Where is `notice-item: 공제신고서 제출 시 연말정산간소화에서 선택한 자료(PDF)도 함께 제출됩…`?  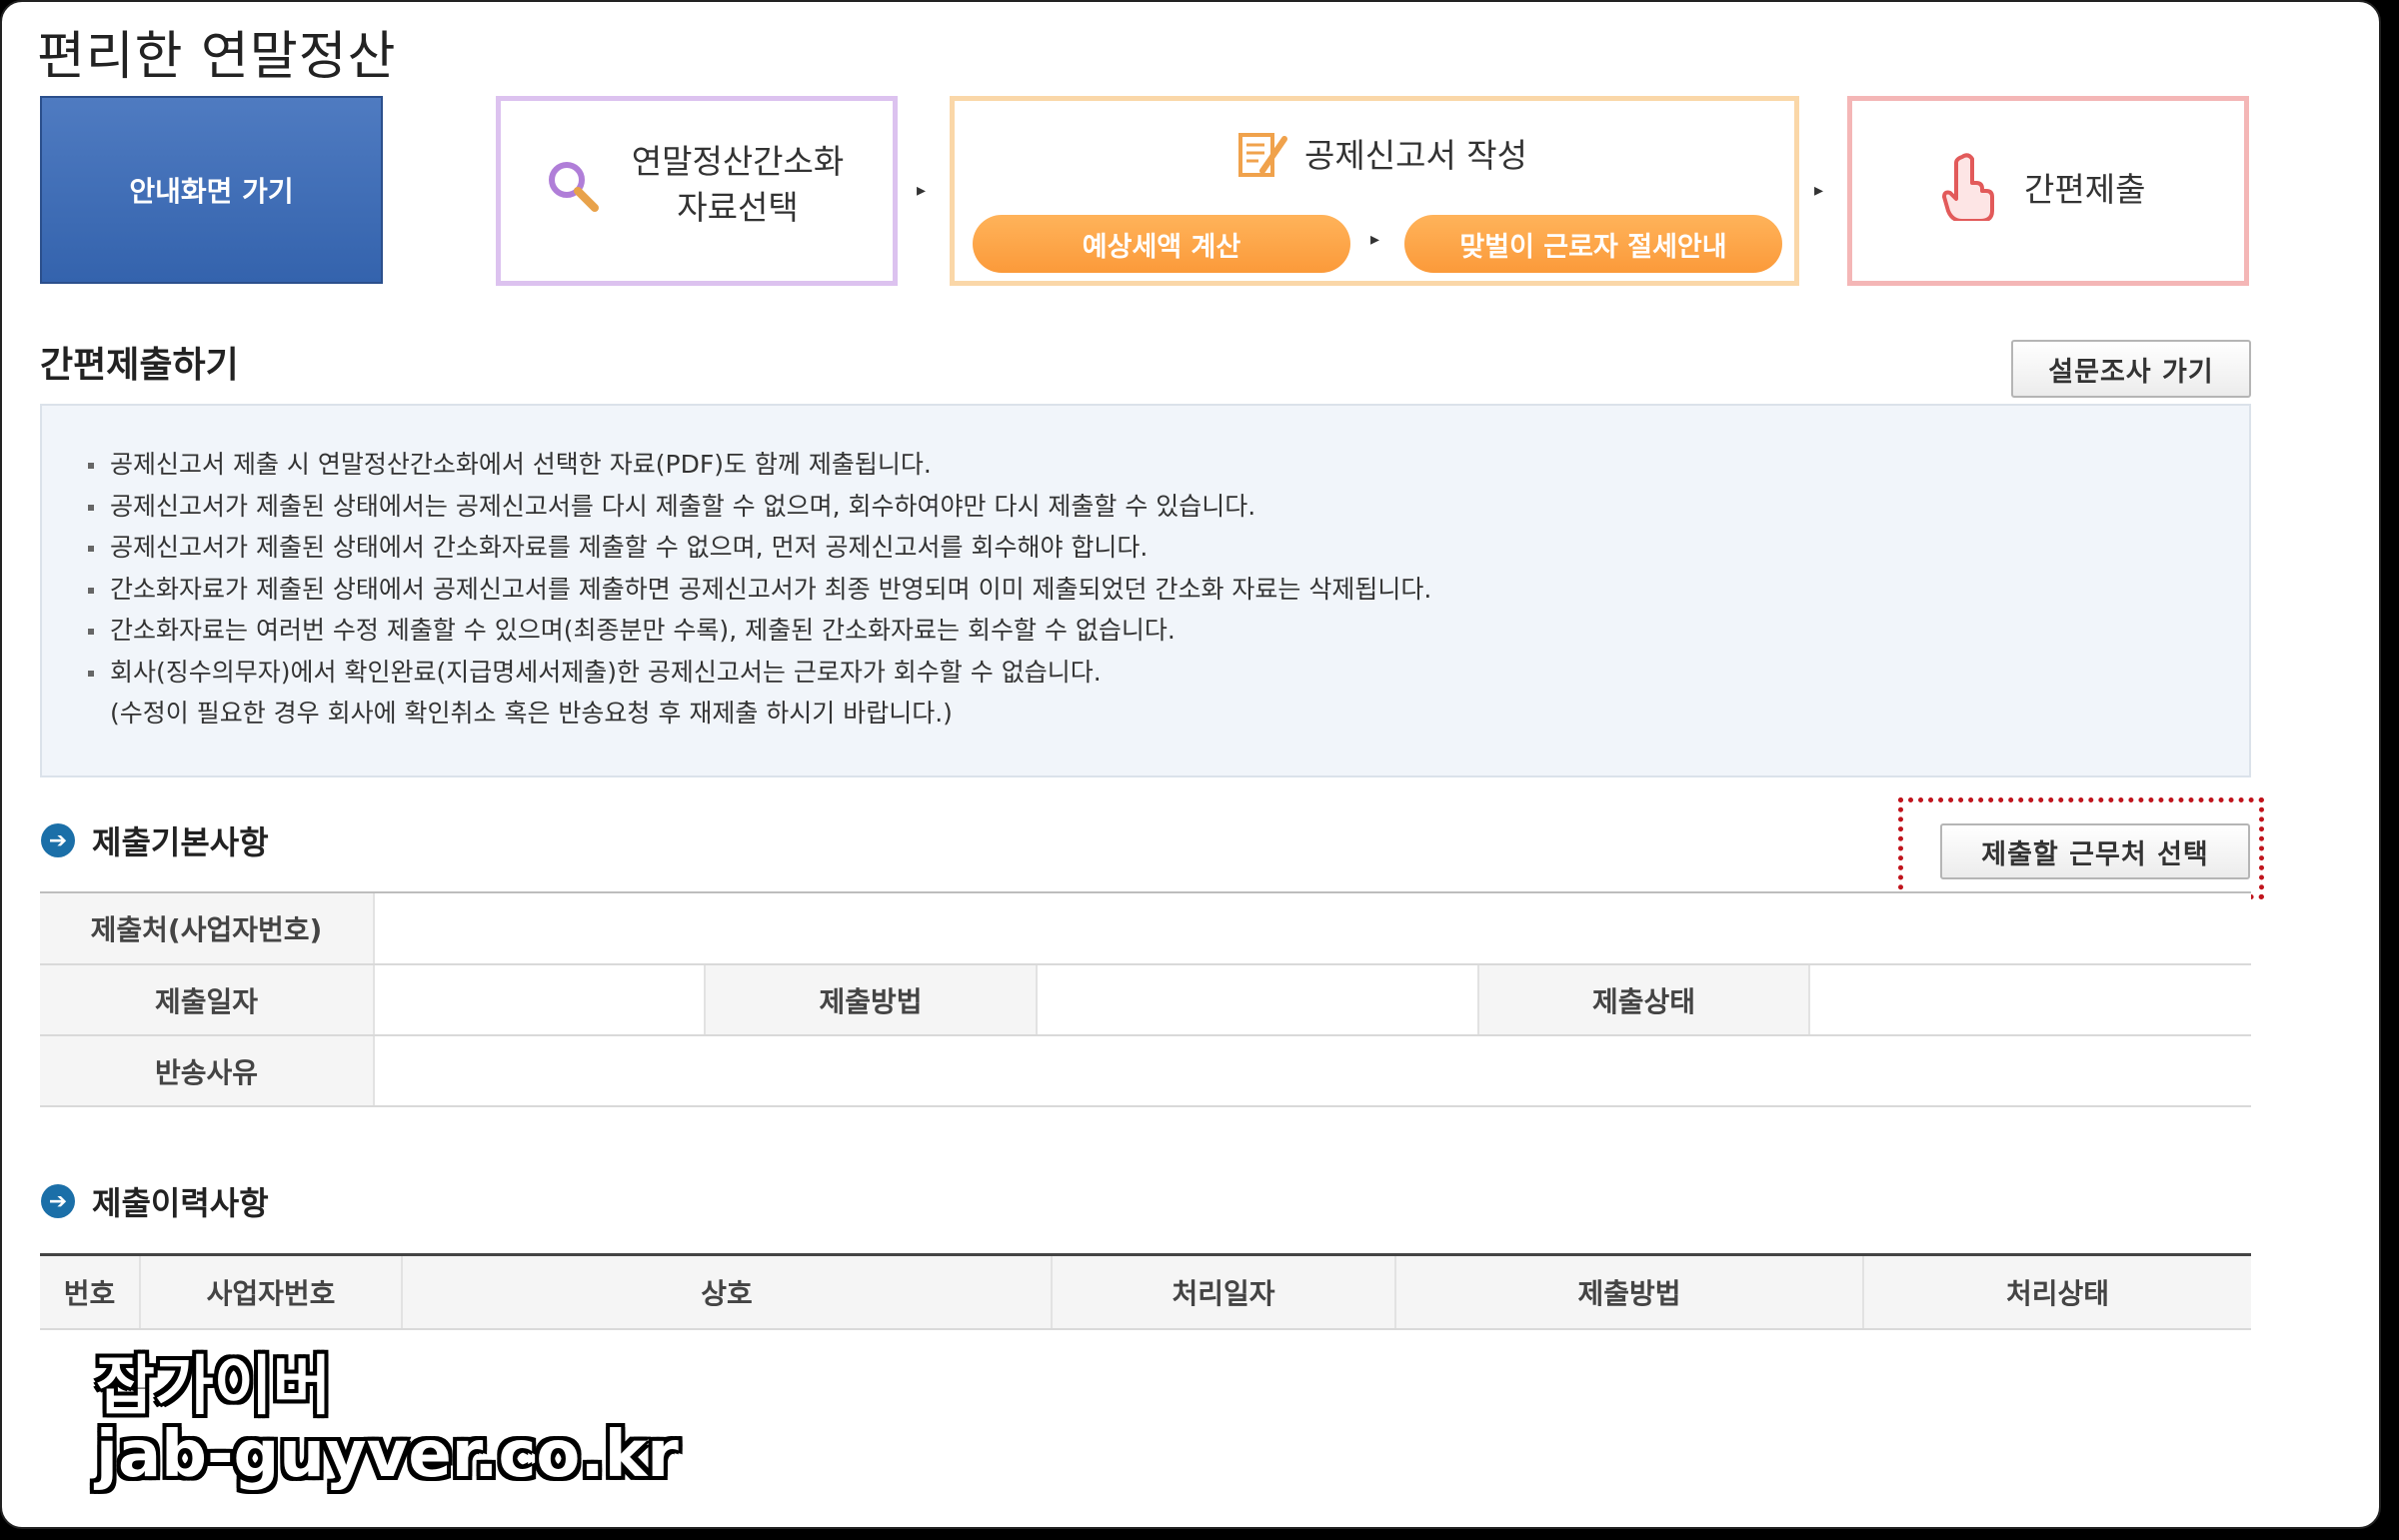 notice-item: 공제신고서 제출 시 연말정산간소화에서 선택한 자료(PDF)도 함께 제출됩… is located at coordinates (1168, 465).